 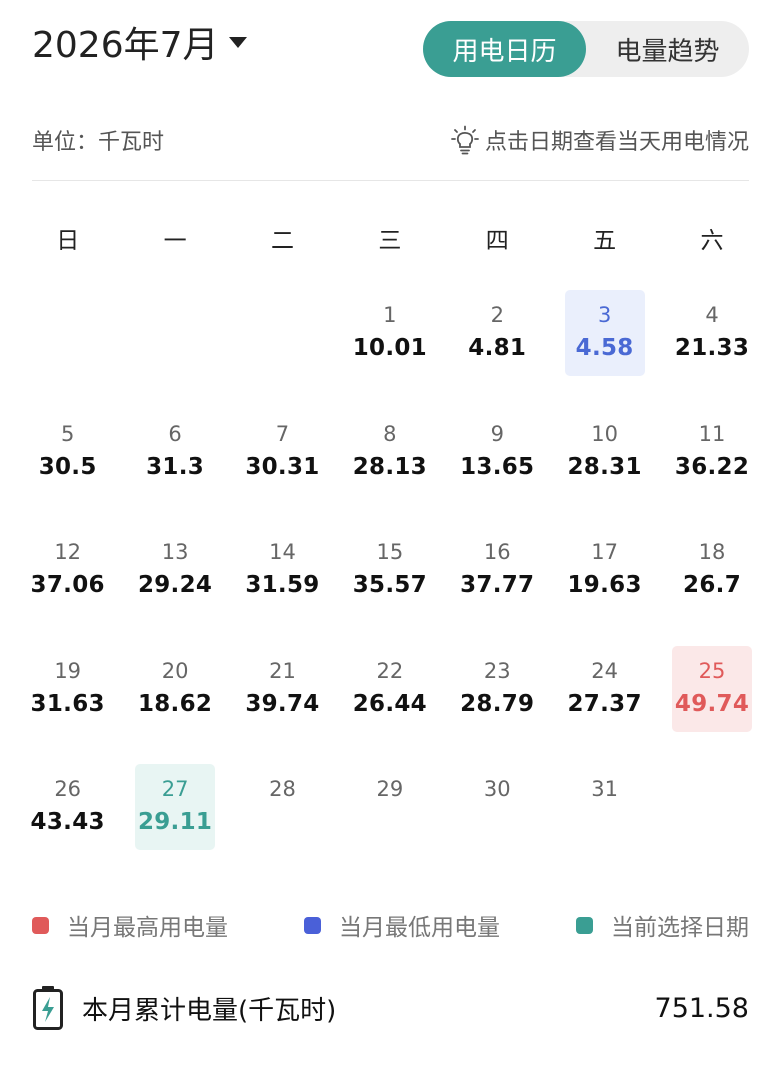 I want to click on calendar-day: 21 39.74, so click(x=282, y=705).